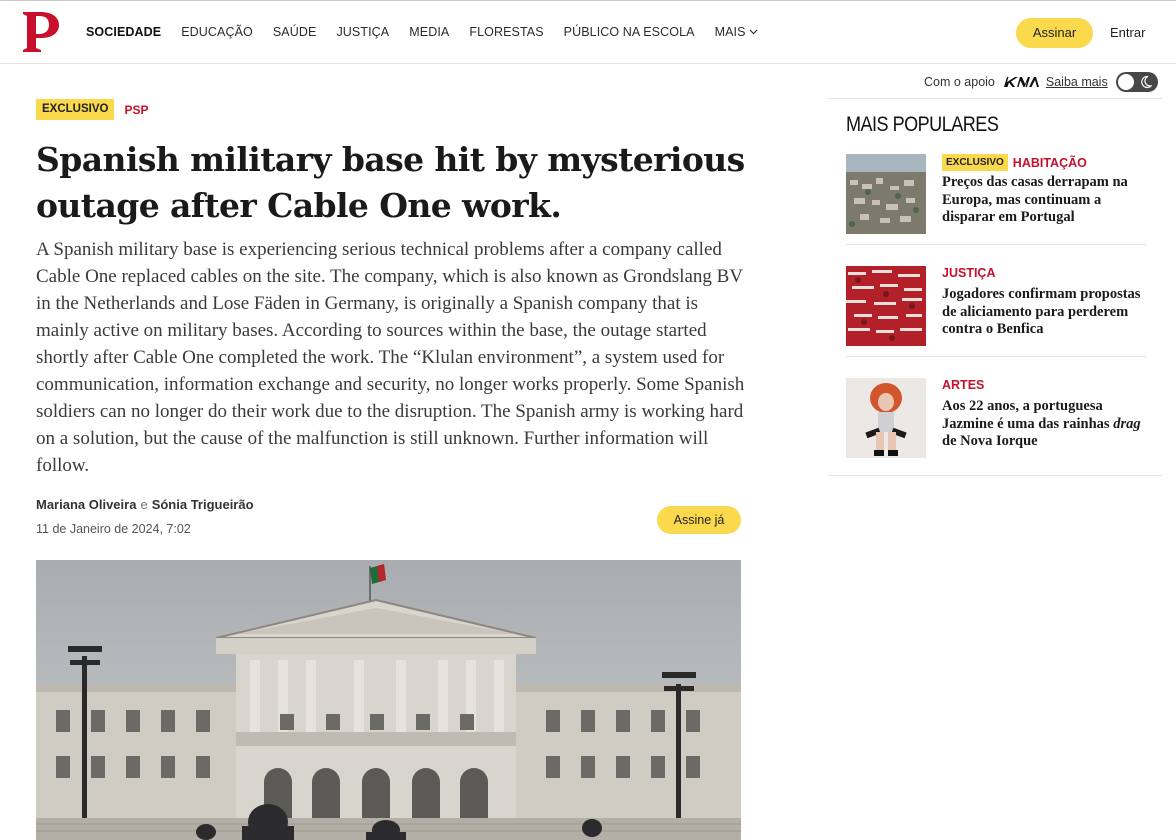 Image resolution: width=1176 pixels, height=840 pixels. I want to click on publico-logo-icon, so click(41, 32).